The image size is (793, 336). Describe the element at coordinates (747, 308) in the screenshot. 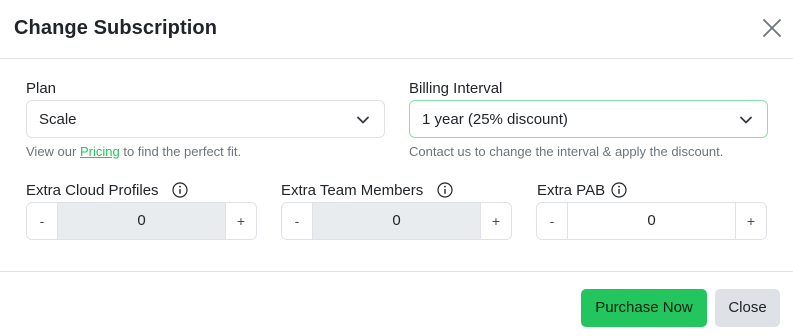

I see `close-button: Close` at that location.